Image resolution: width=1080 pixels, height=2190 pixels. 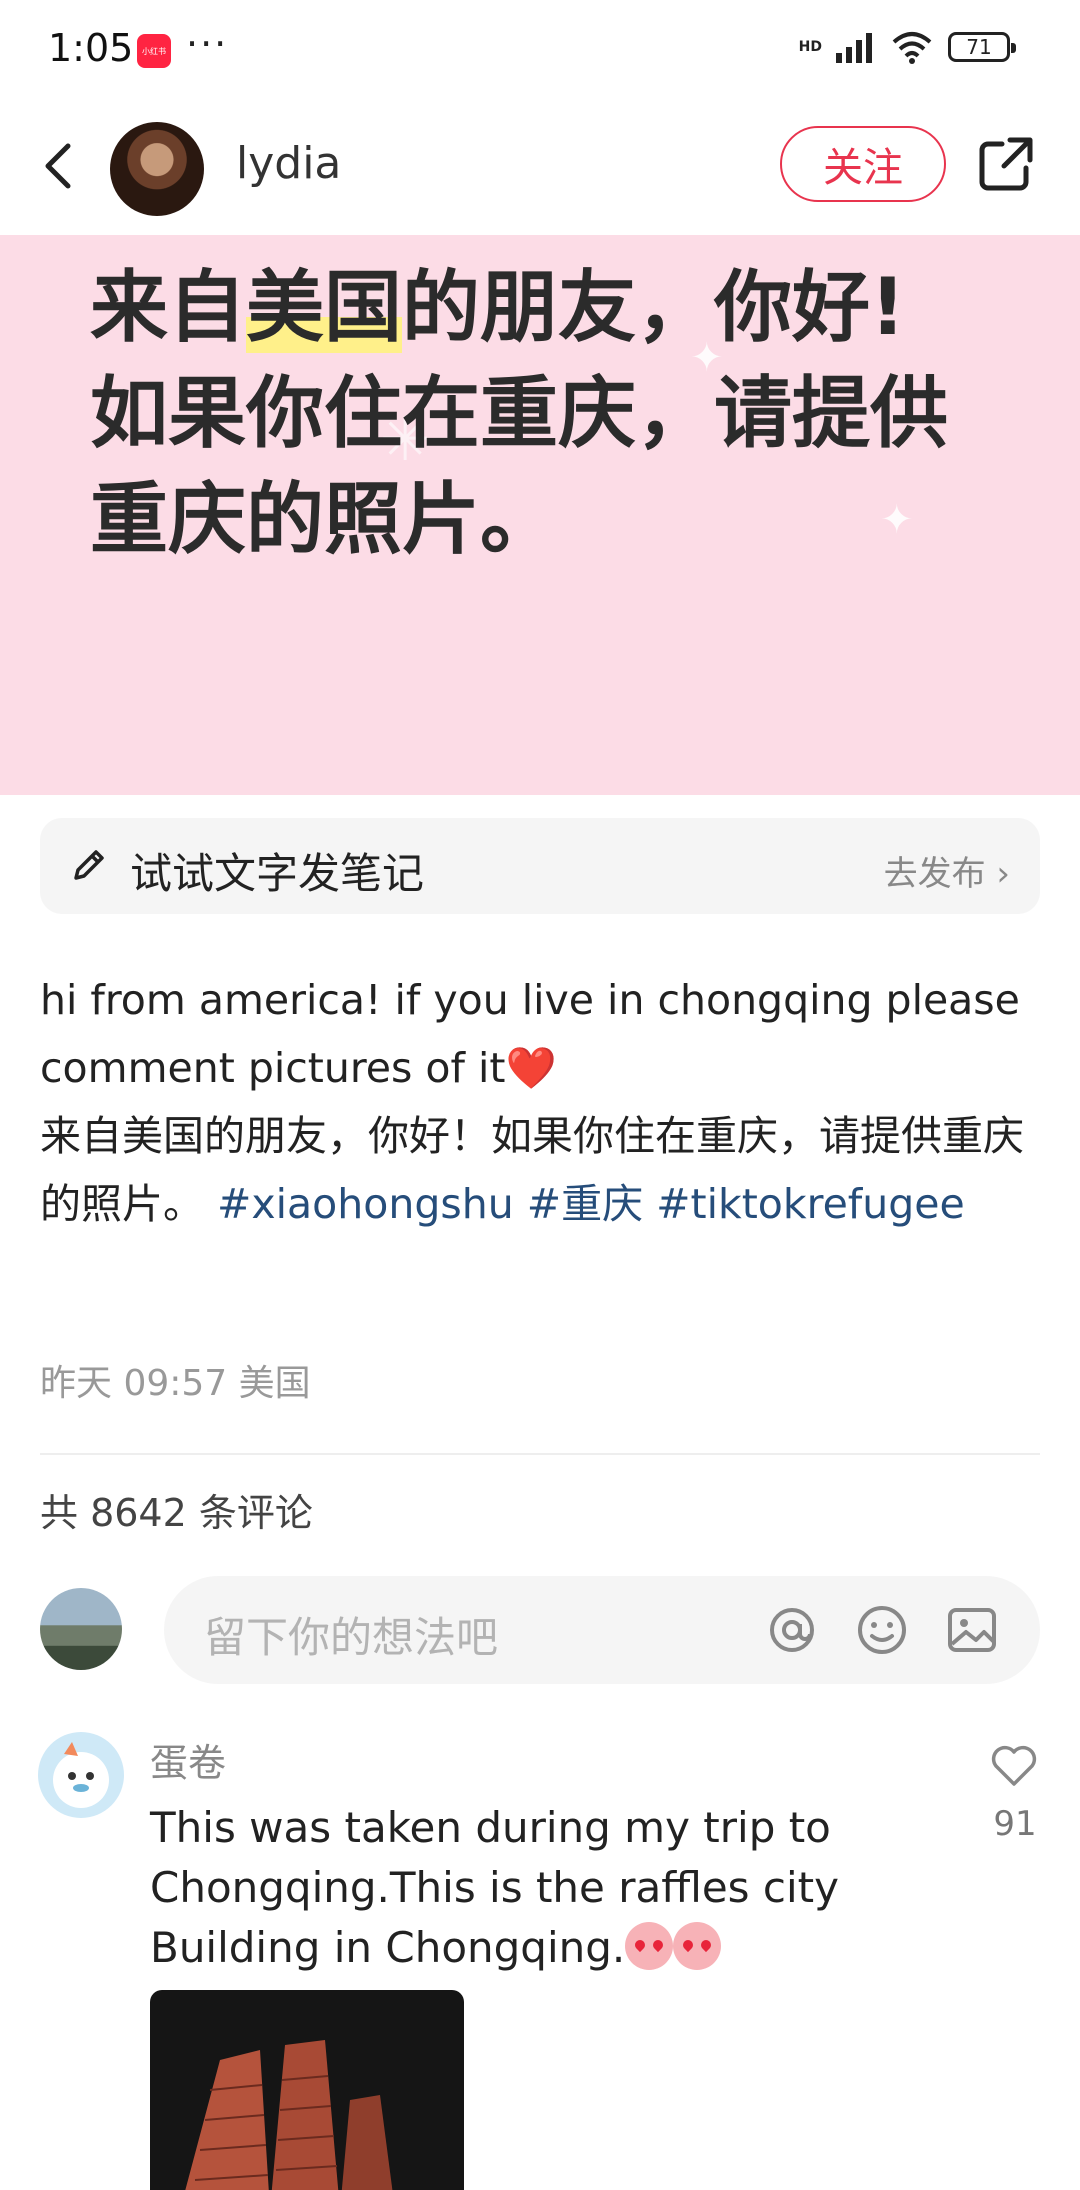 What do you see at coordinates (882, 1630) in the screenshot?
I see `emoji-icon` at bounding box center [882, 1630].